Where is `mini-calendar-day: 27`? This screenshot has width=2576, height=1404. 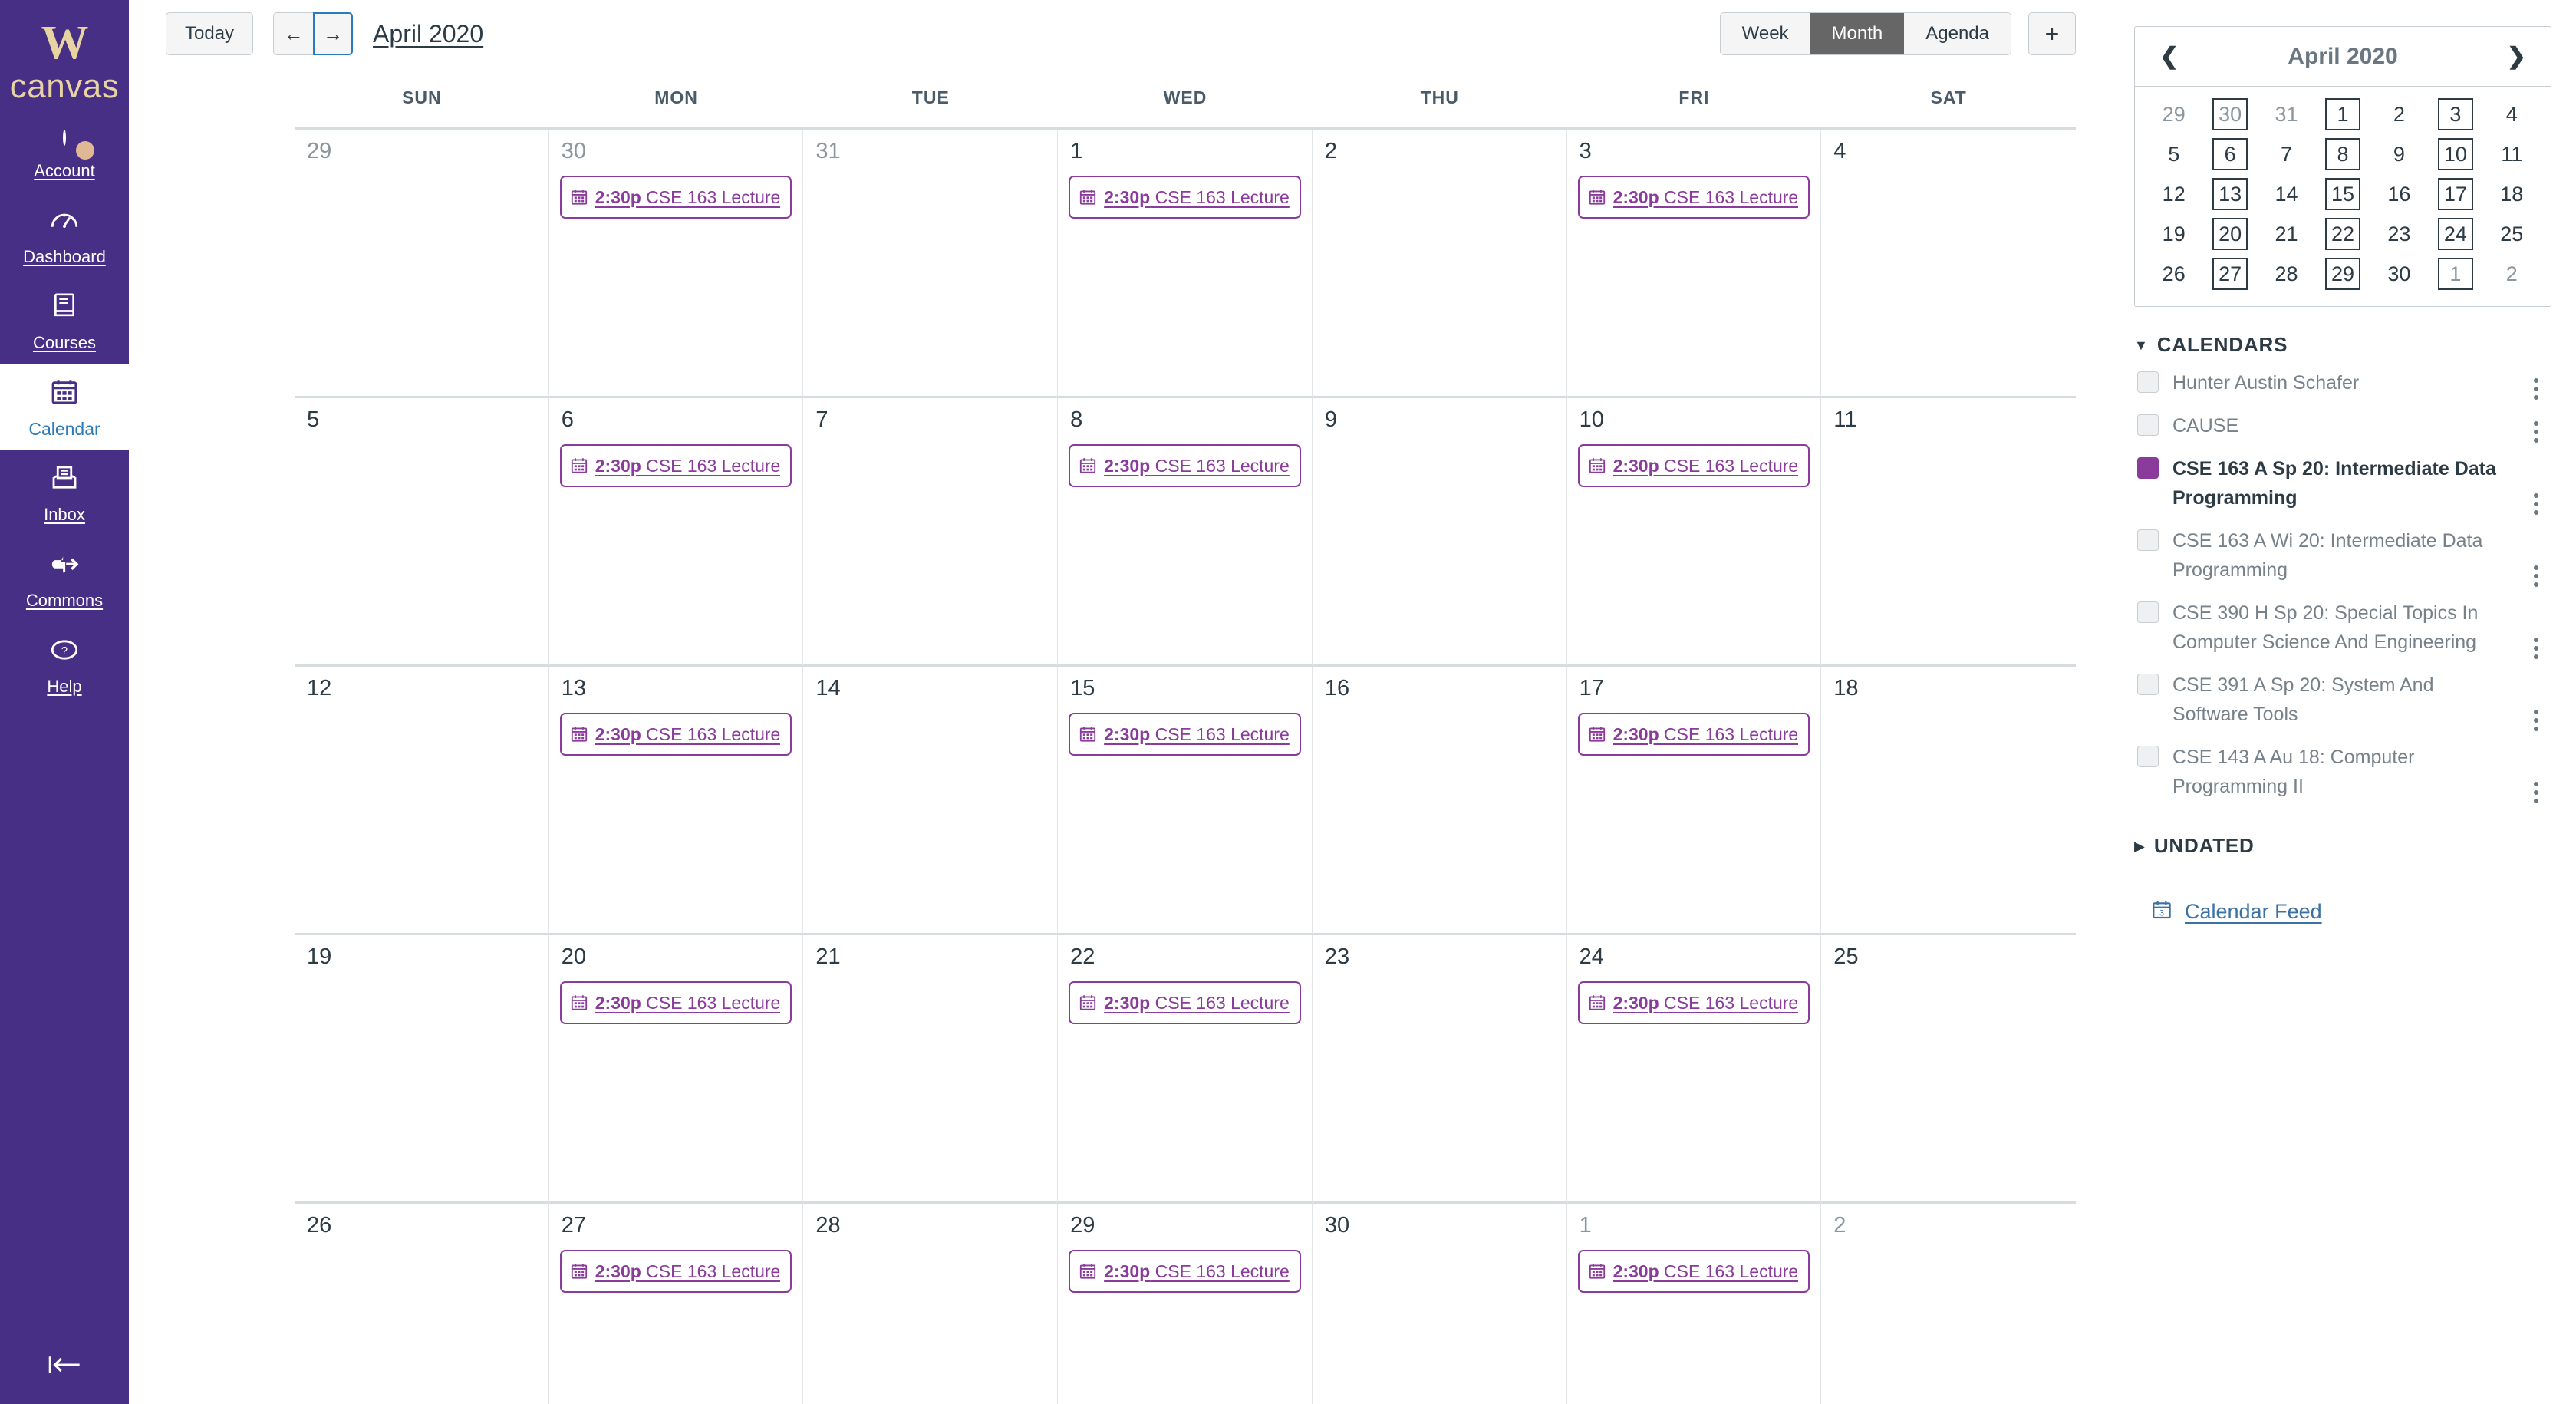
mini-calendar-day: 27 is located at coordinates (2230, 274).